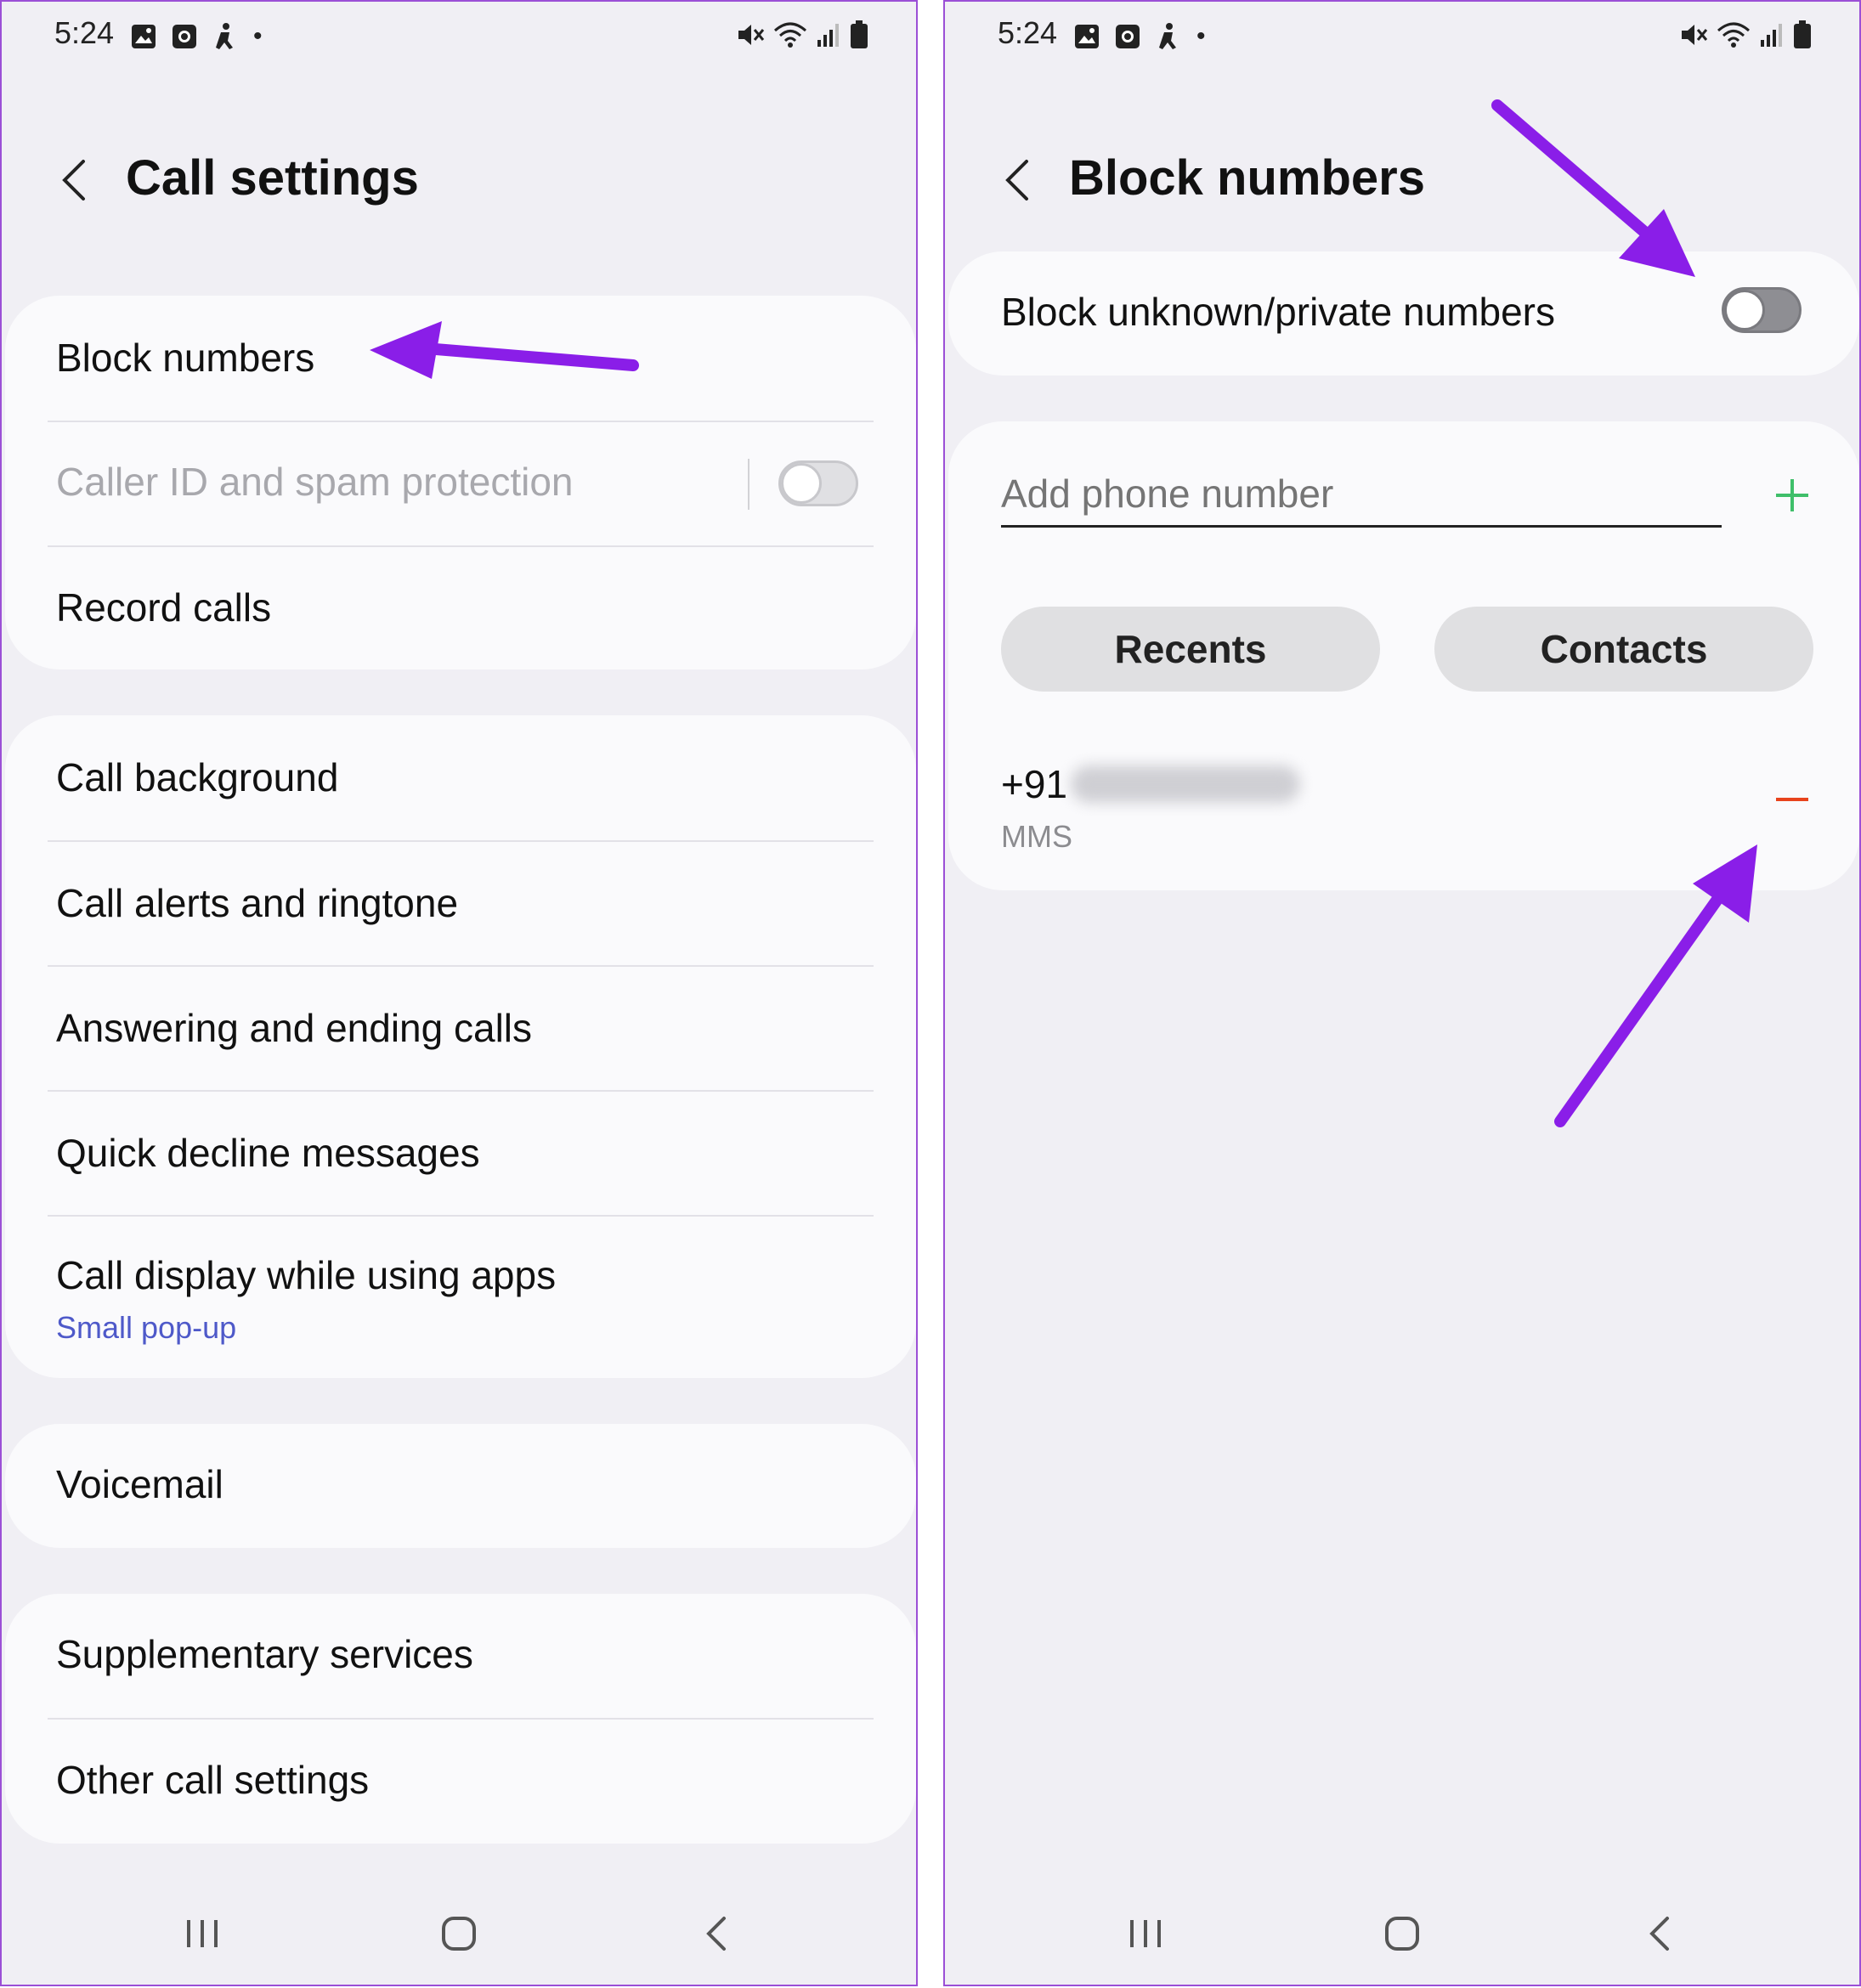  Describe the element at coordinates (1403, 655) in the screenshot. I see `add-number-card: Recents Contacts +91 MMS` at that location.